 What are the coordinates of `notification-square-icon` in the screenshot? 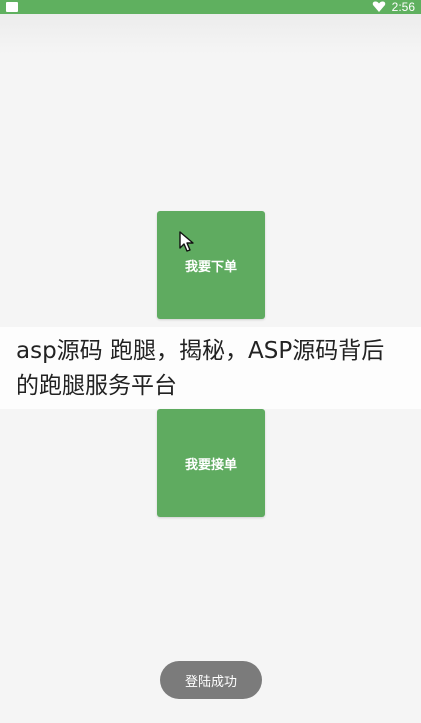 It's located at (12, 7).